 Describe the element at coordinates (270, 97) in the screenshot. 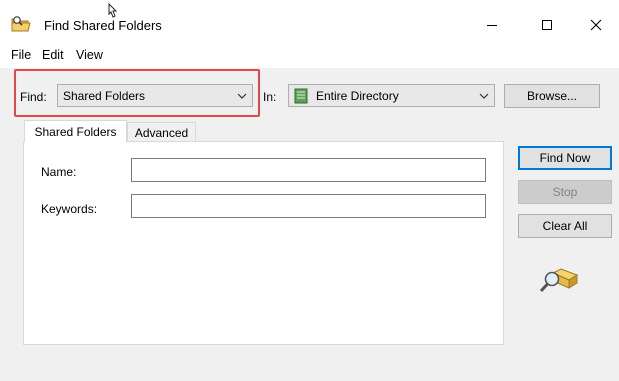

I see `in-label: In:` at that location.